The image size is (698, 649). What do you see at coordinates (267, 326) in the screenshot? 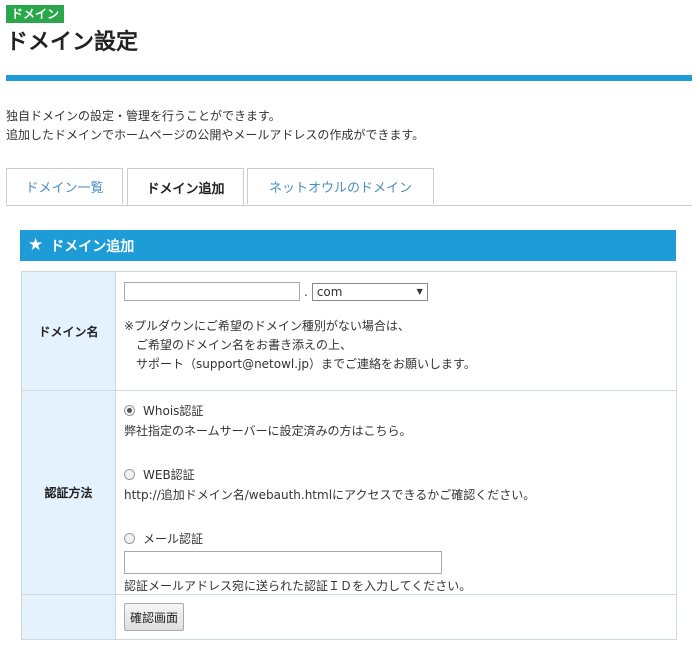
I see `note-line-1: ※プルダウンにご希望のドメイン種別がない場合は、` at bounding box center [267, 326].